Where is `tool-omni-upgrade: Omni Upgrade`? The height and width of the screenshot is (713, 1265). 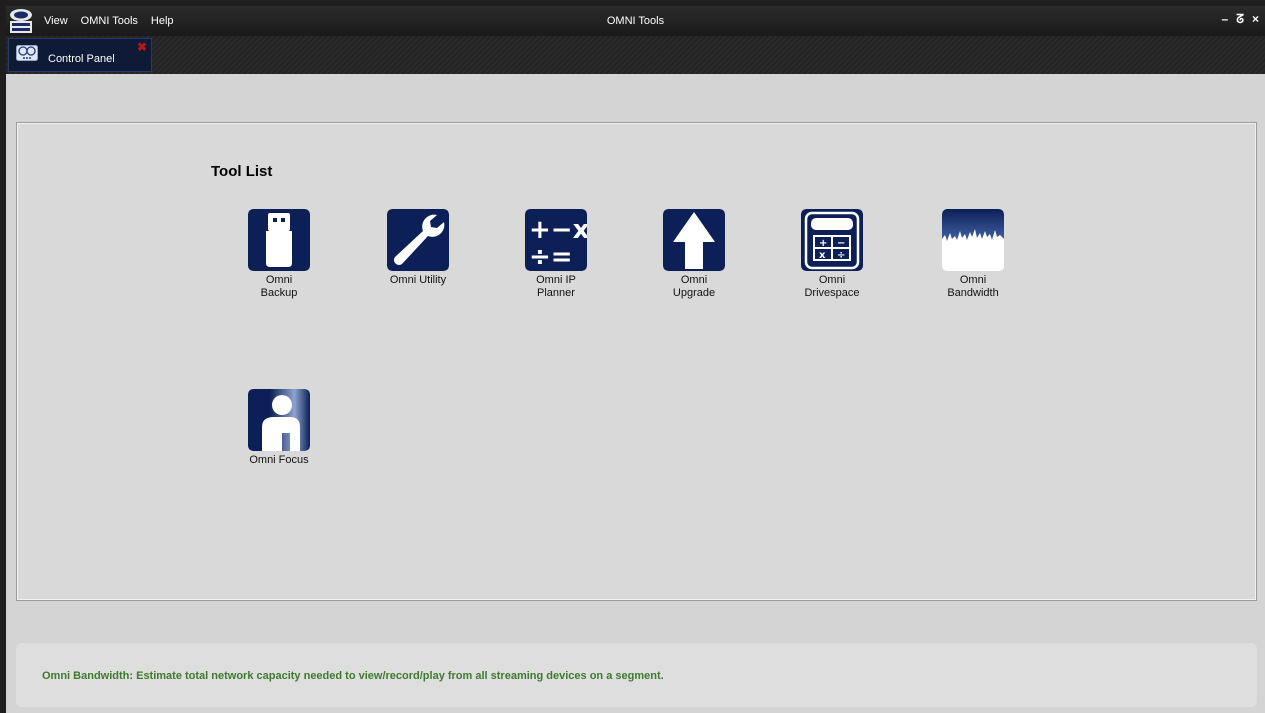 tool-omni-upgrade: Omni Upgrade is located at coordinates (694, 254).